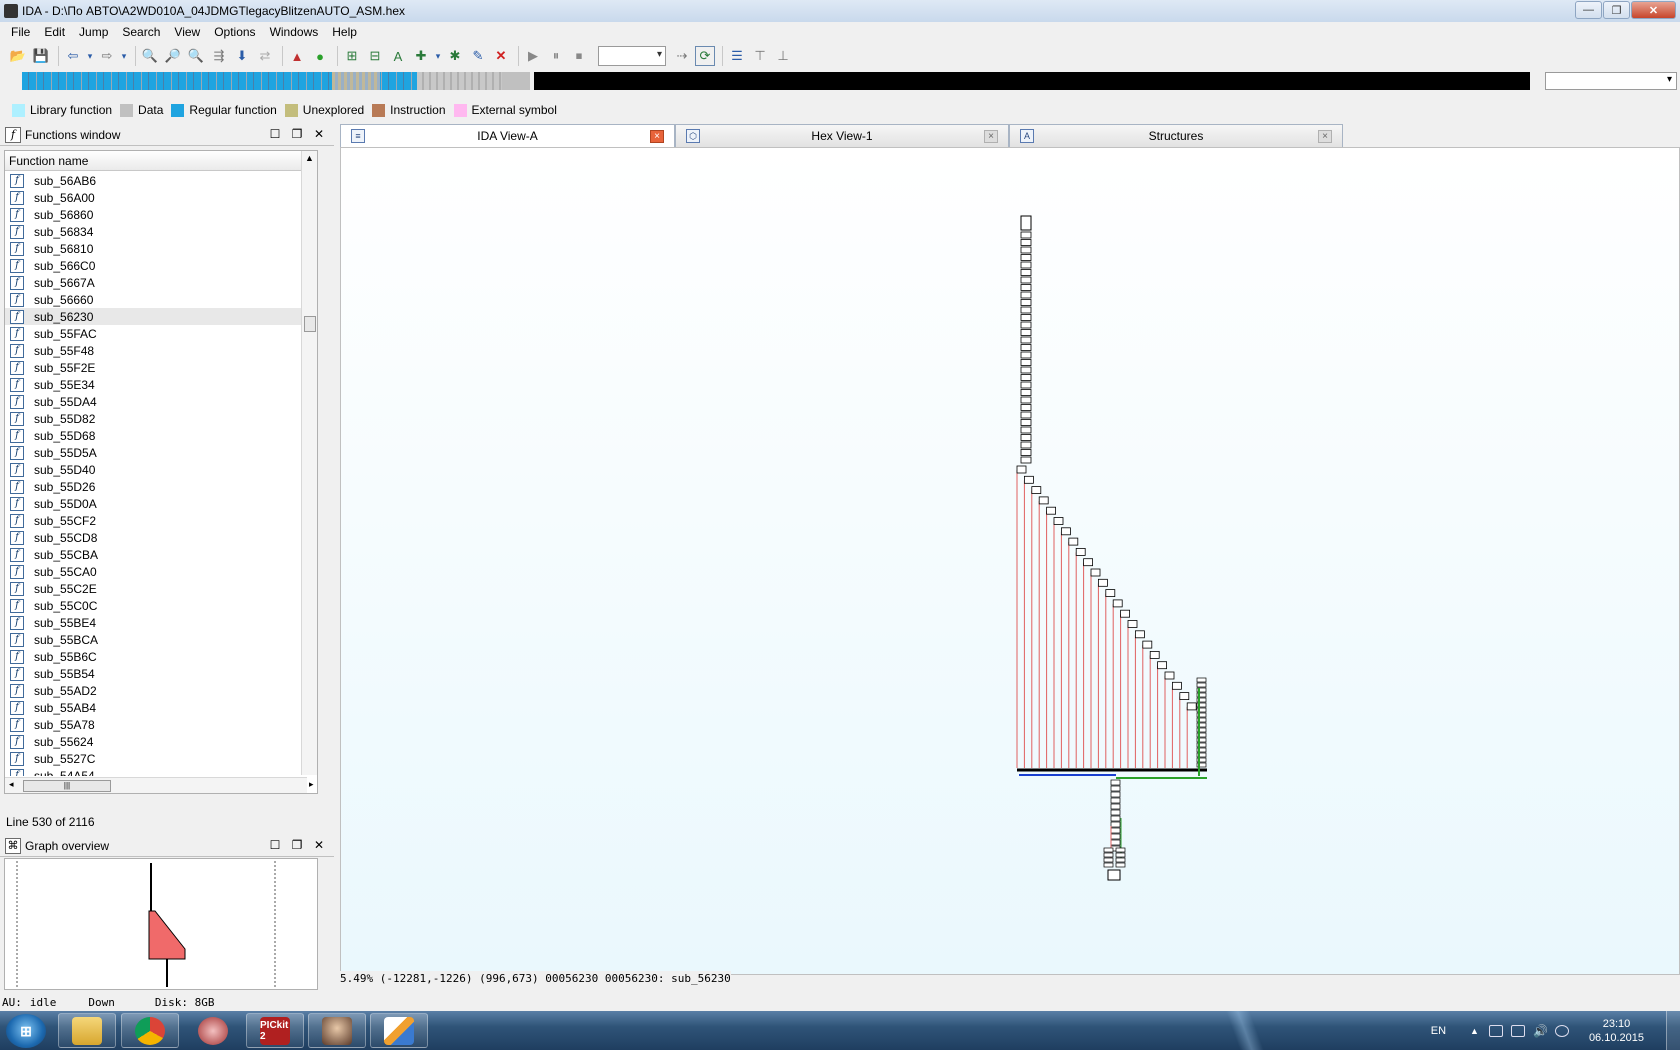 The width and height of the screenshot is (1680, 1050). Describe the element at coordinates (1517, 1030) in the screenshot. I see `monitor-icon` at that location.